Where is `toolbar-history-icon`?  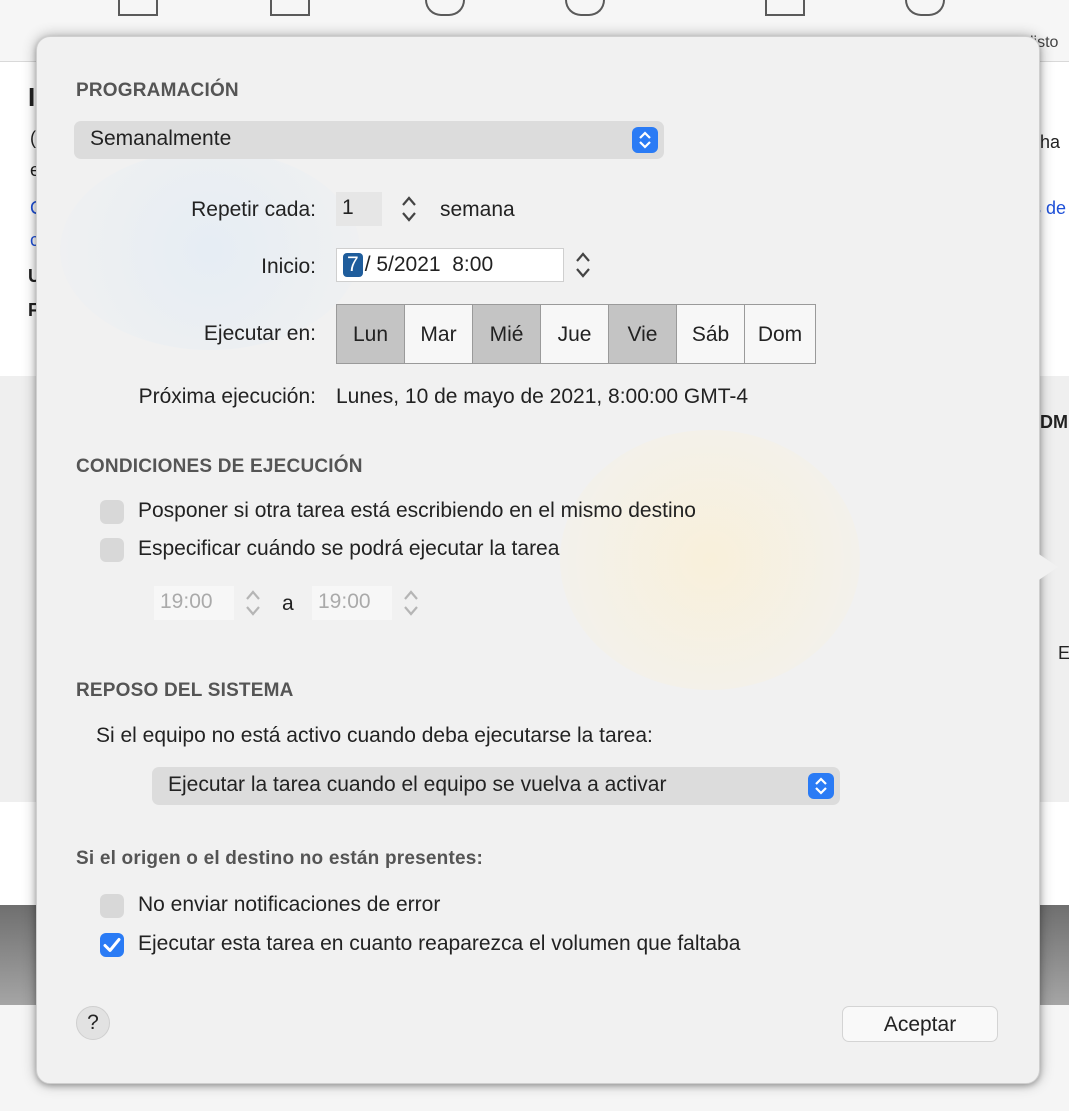
toolbar-history-icon is located at coordinates (925, 8).